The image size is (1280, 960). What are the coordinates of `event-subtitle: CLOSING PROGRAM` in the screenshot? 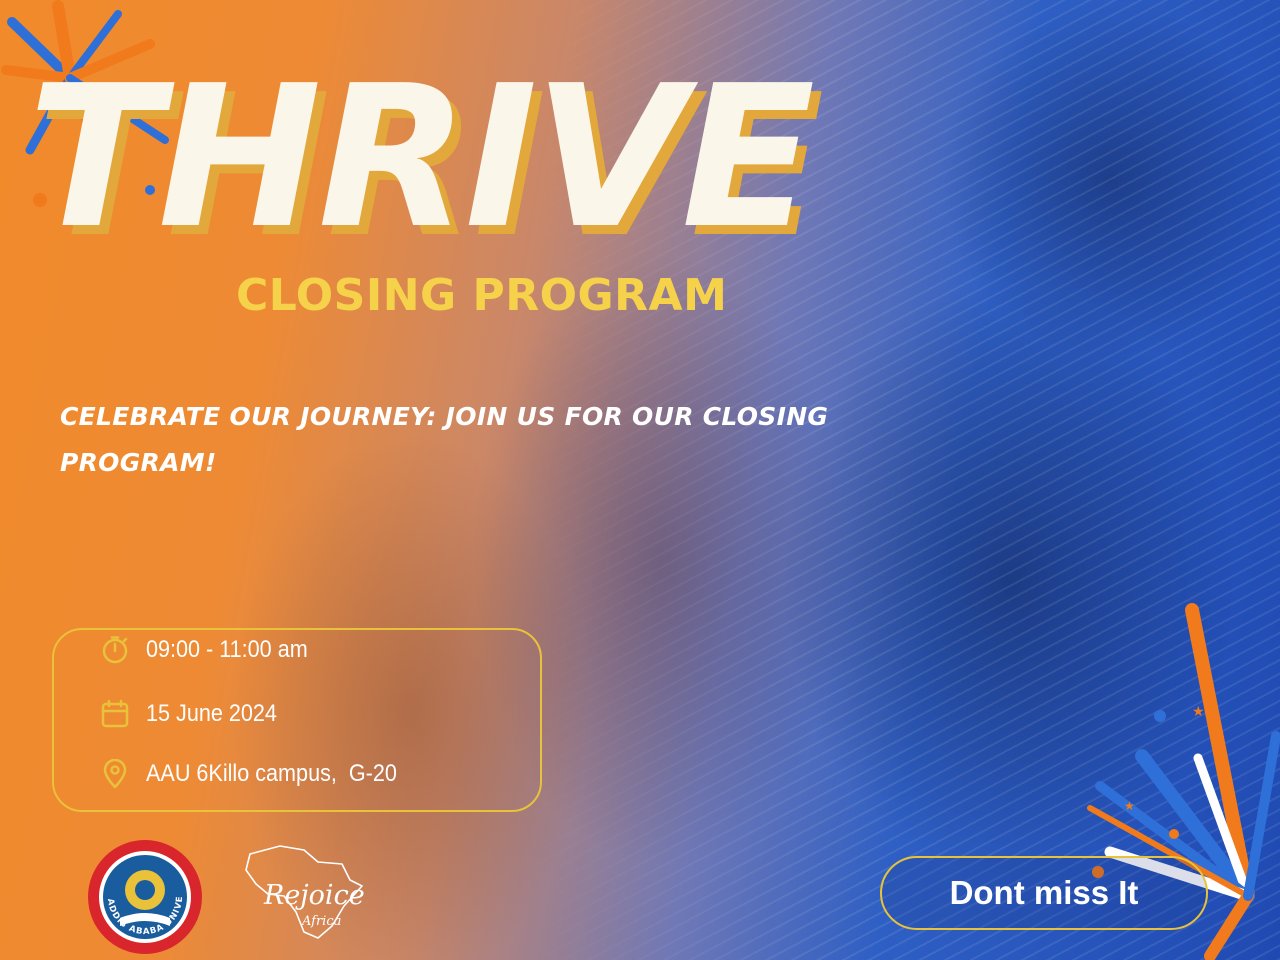 It's located at (482, 295).